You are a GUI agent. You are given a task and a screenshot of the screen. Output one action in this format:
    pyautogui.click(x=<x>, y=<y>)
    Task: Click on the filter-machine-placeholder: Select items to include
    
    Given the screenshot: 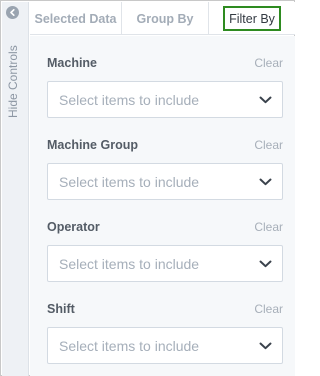 What is the action you would take?
    pyautogui.click(x=129, y=99)
    